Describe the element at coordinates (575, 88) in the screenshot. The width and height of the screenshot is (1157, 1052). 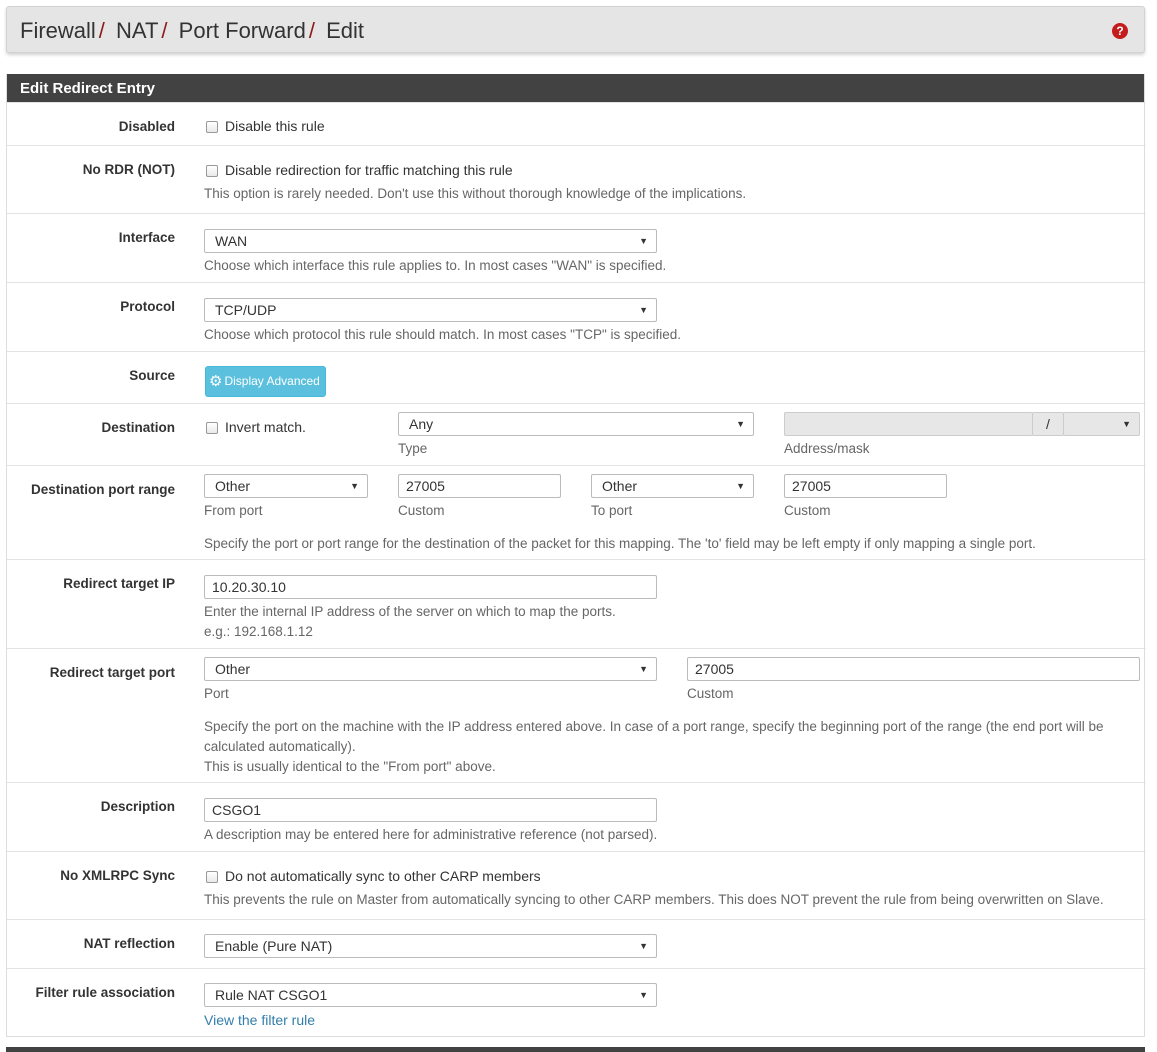
I see `panel-title: Edit Redirect Entry` at that location.